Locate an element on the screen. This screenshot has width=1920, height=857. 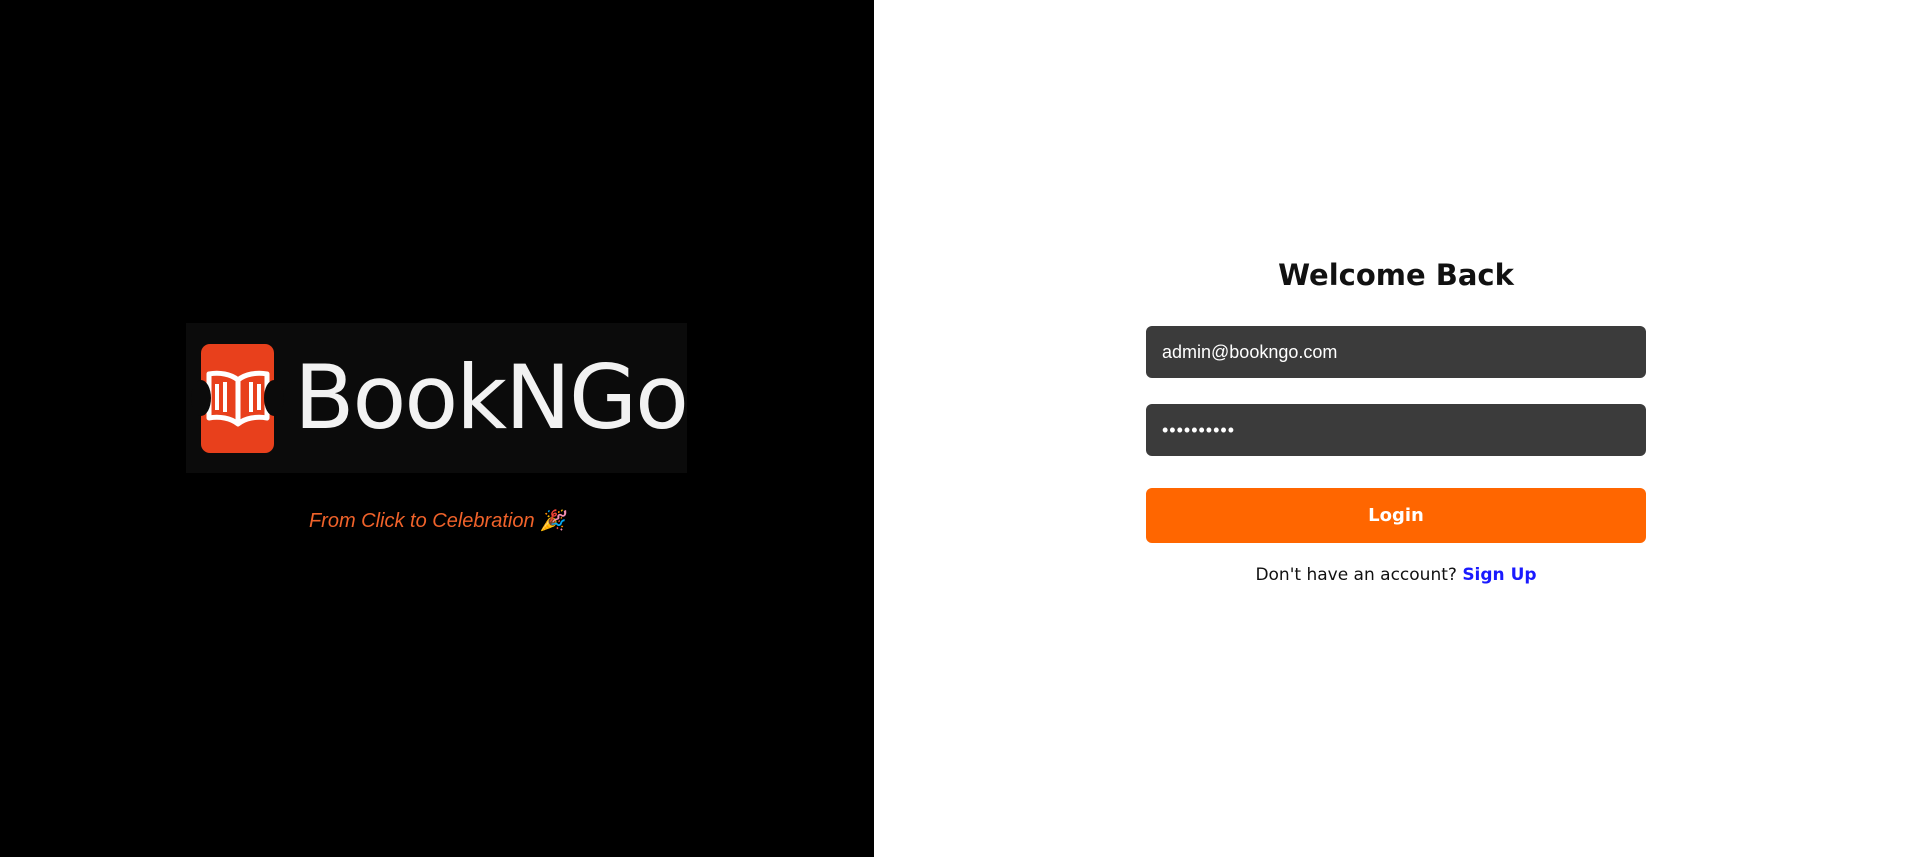
signup-link: Sign Up is located at coordinates (1499, 575).